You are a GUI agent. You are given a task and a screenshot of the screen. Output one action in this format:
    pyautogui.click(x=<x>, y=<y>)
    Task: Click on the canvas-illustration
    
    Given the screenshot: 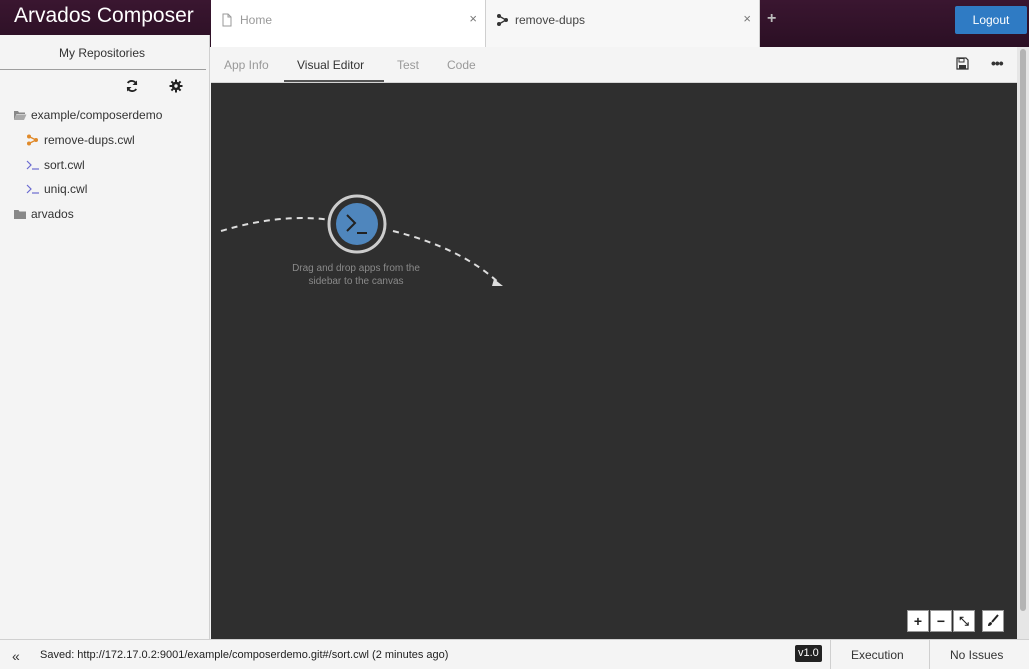 What is the action you would take?
    pyautogui.click(x=361, y=240)
    